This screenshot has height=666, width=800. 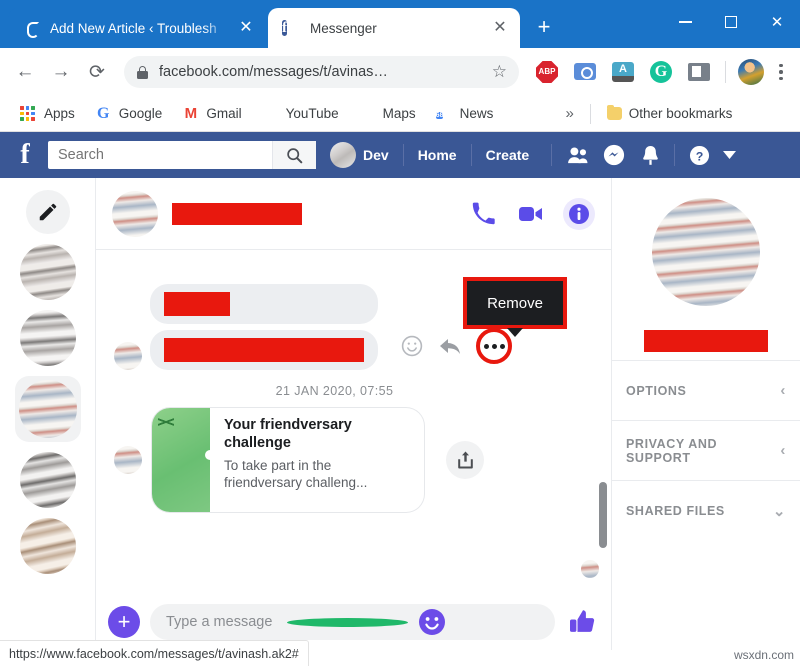 What do you see at coordinates (465, 114) in the screenshot?
I see `bookmark-news: 68 News` at bounding box center [465, 114].